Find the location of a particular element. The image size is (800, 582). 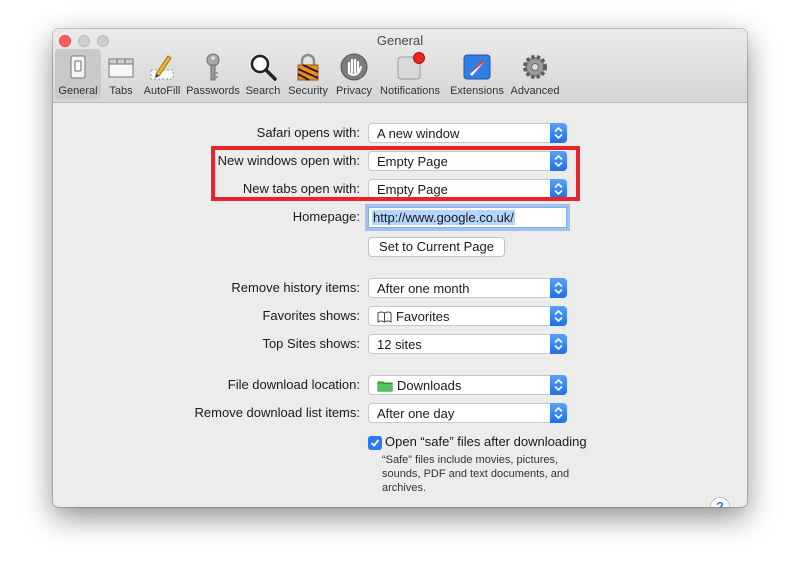

hand-icon is located at coordinates (354, 67).